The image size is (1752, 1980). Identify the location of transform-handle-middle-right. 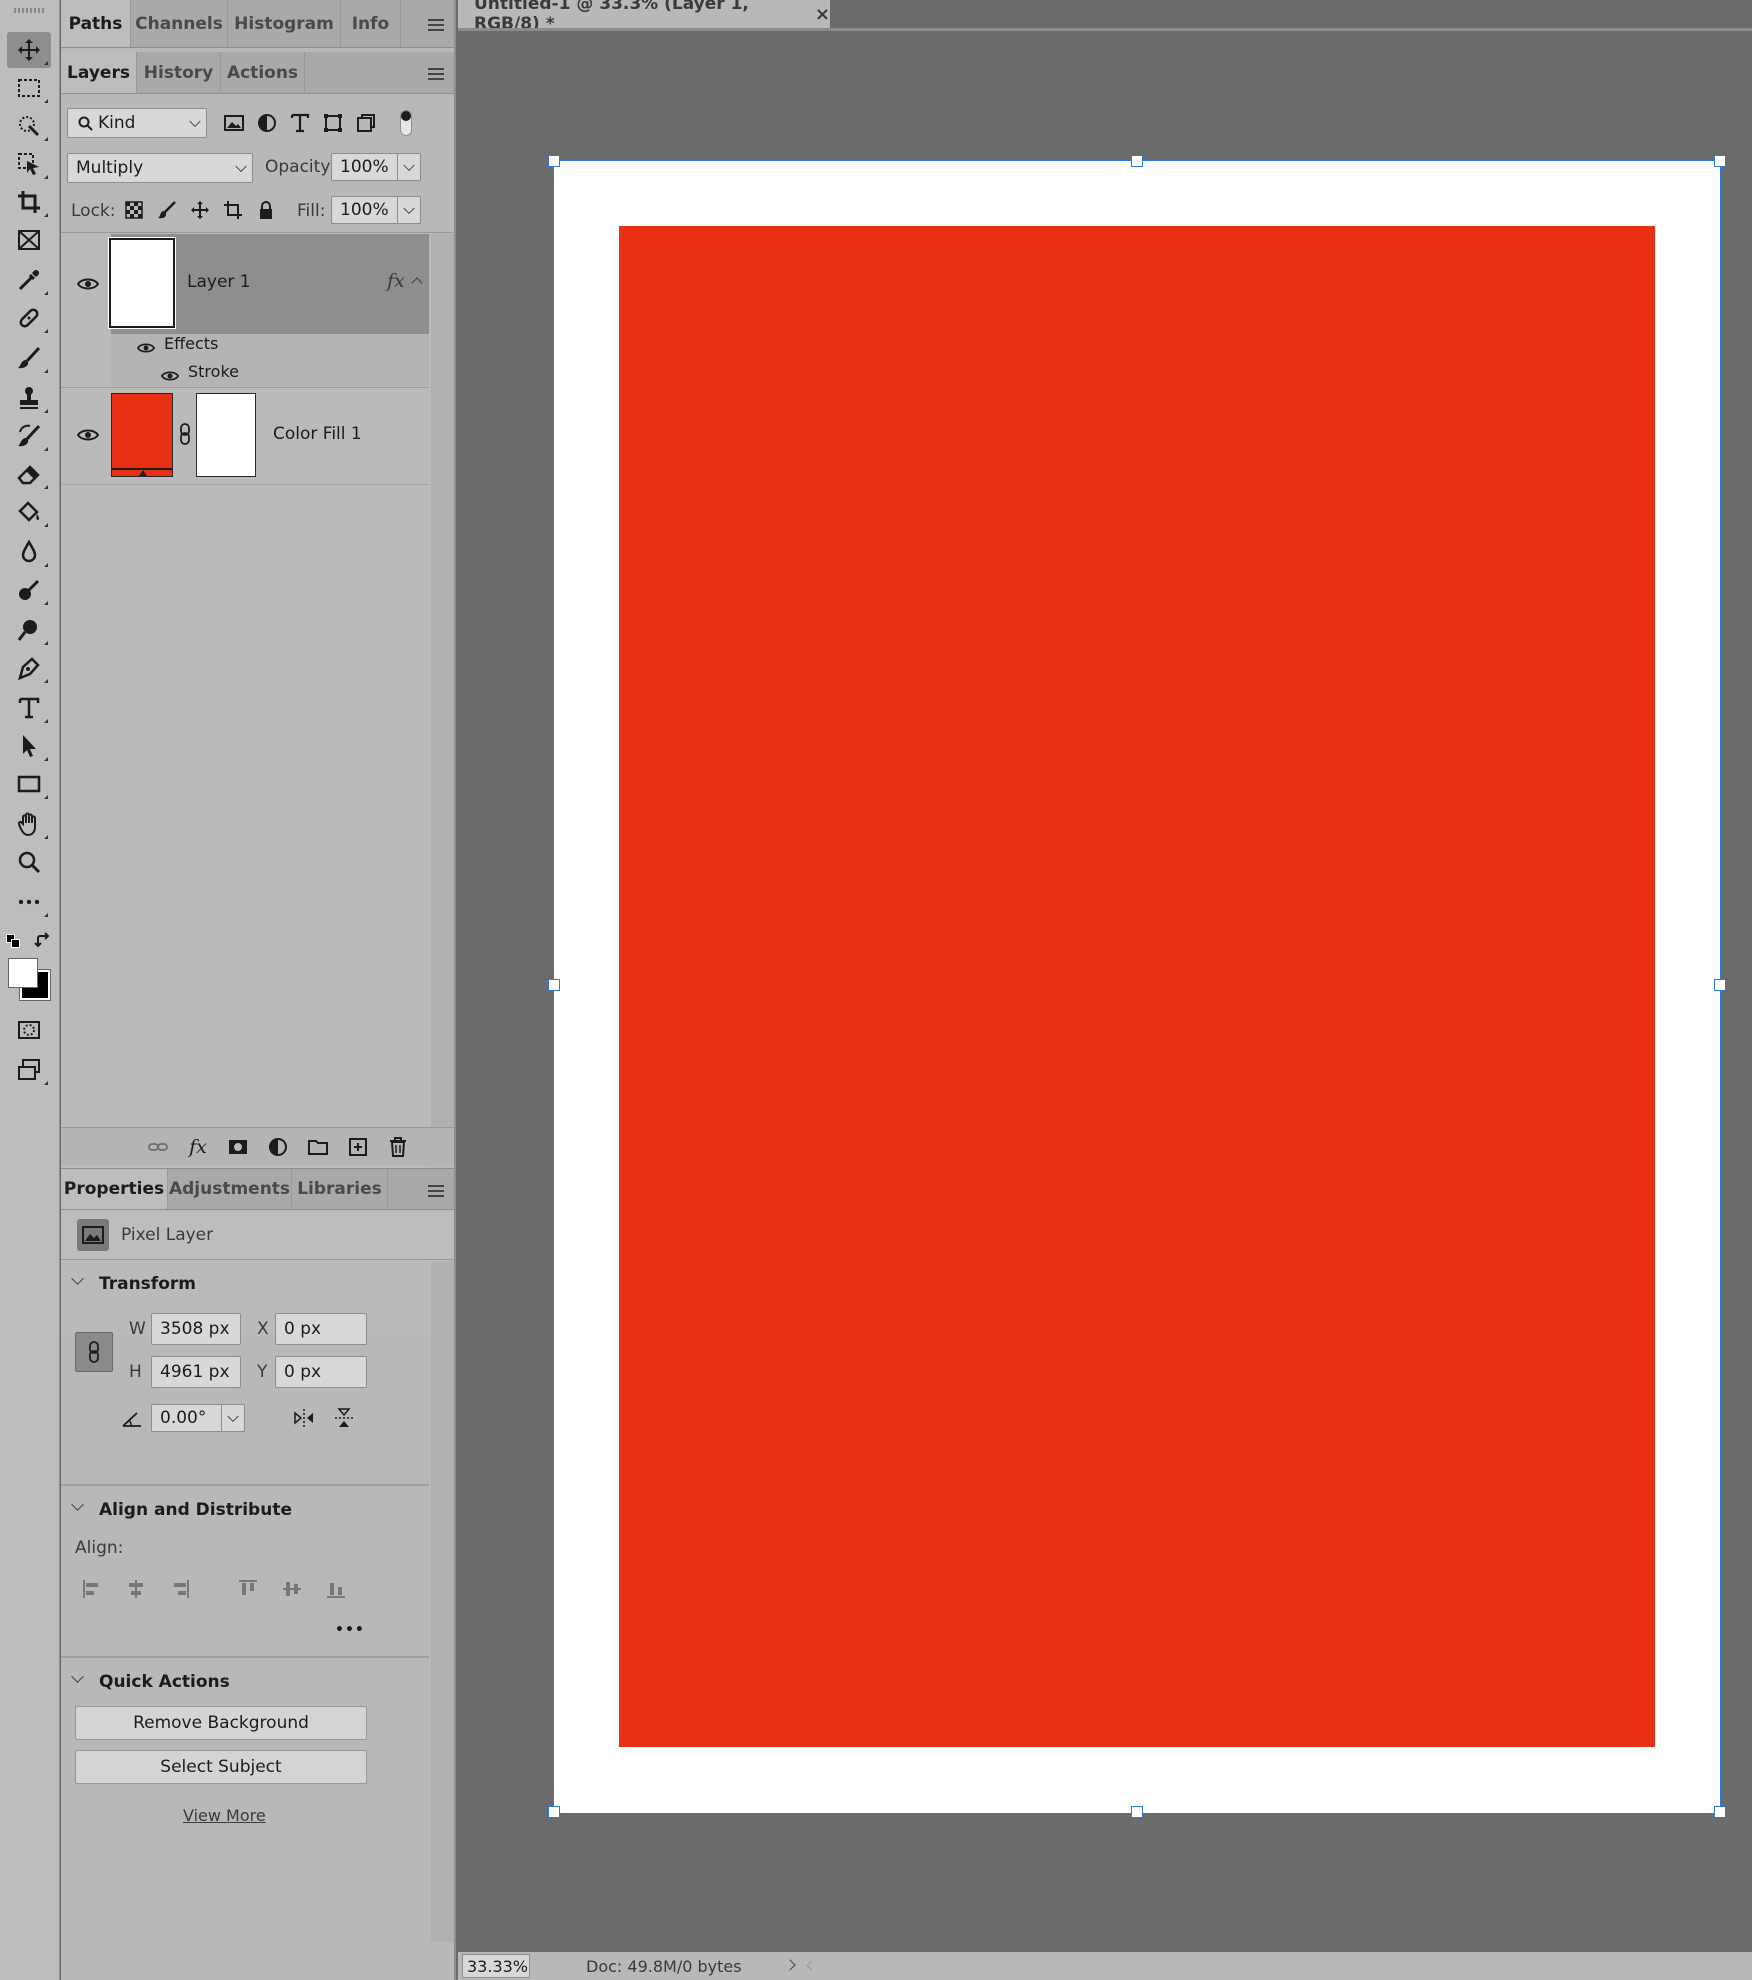
(1720, 985).